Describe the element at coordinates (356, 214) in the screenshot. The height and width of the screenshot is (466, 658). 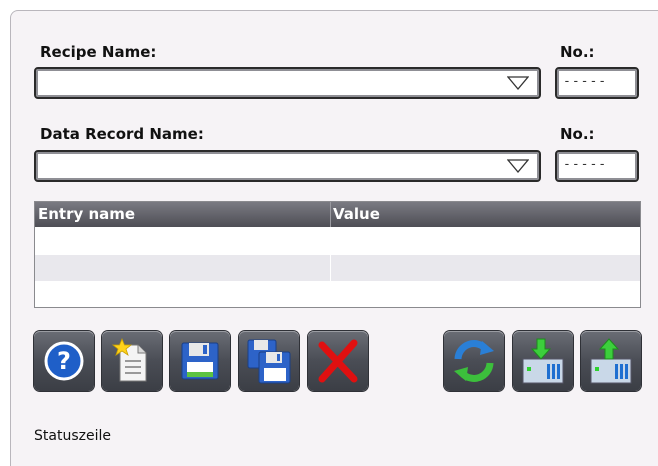
I see `column-header-value: Value` at that location.